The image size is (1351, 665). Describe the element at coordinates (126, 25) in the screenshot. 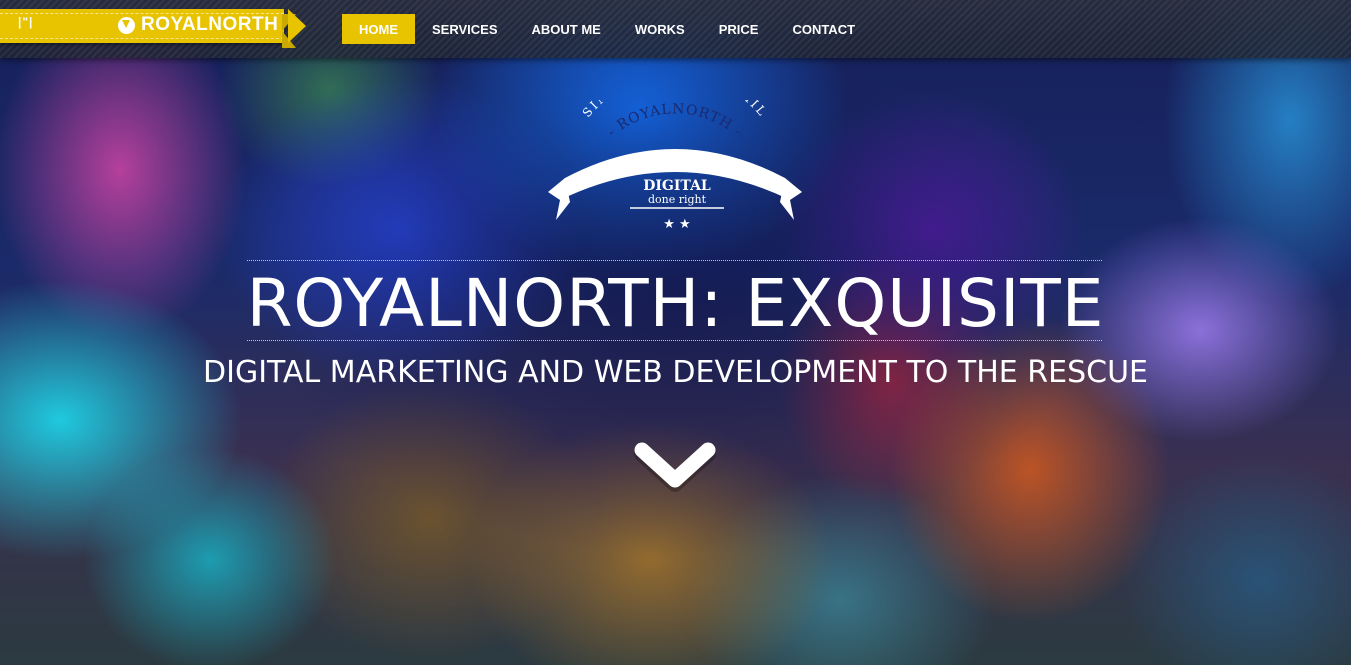

I see `brand-mark-icon` at that location.